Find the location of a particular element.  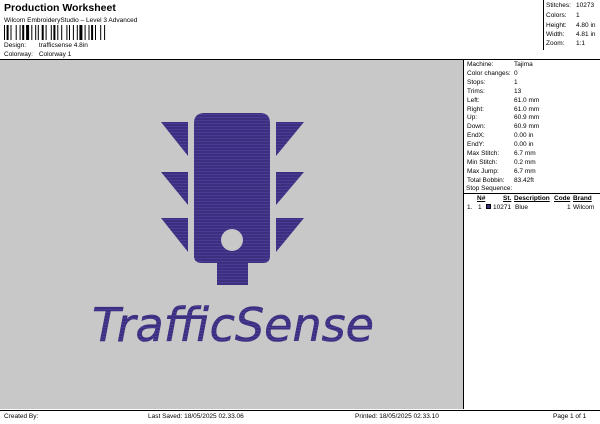

machine-info-label: EndX: is located at coordinates (476, 136).